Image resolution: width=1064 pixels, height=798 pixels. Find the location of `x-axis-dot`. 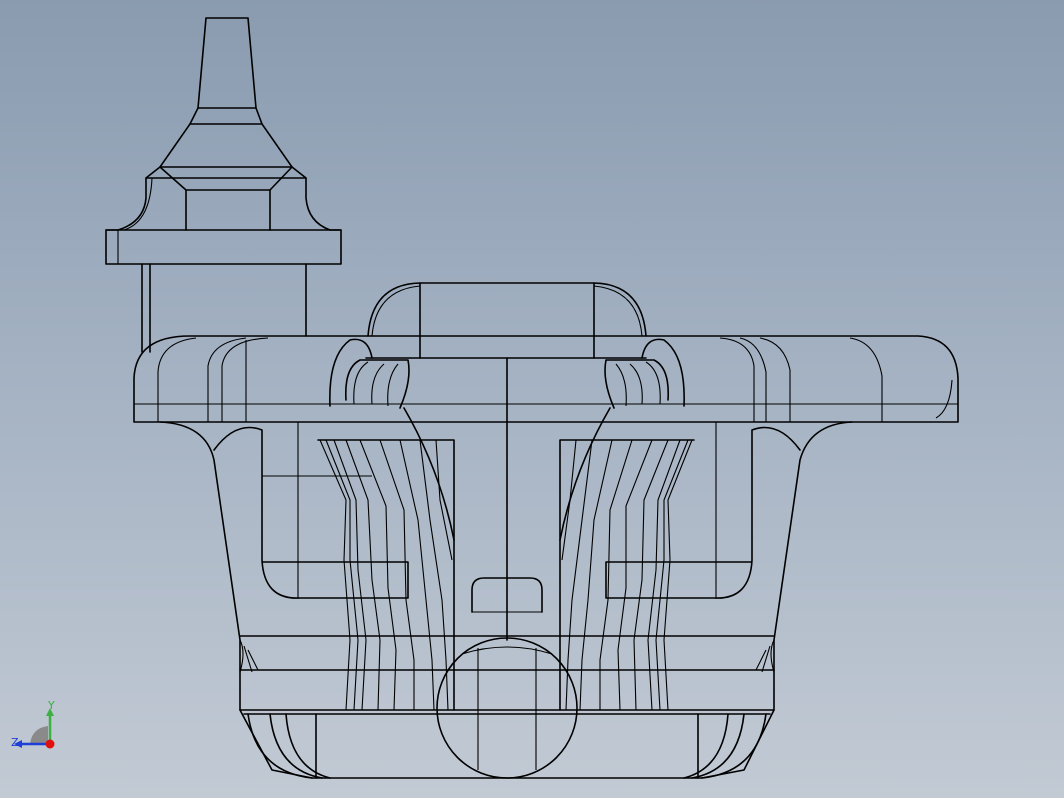

x-axis-dot is located at coordinates (50, 744).